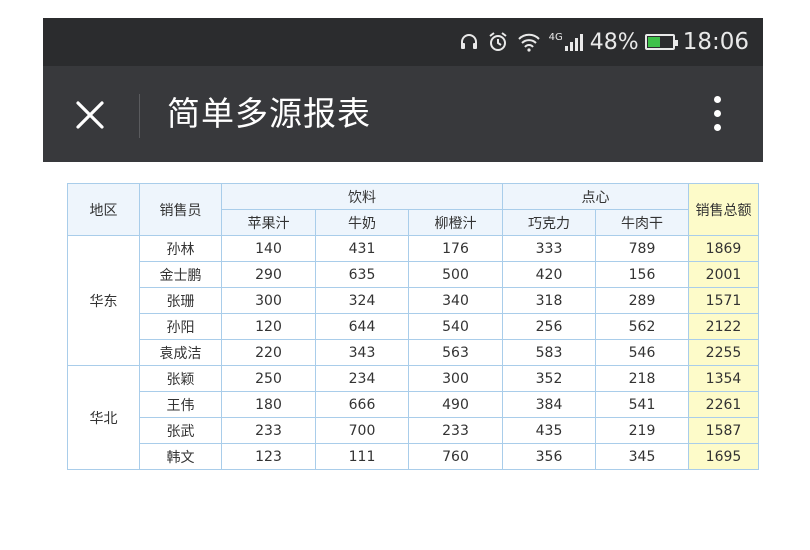 The height and width of the screenshot is (550, 810). What do you see at coordinates (269, 113) in the screenshot?
I see `page-title: 简单多源报表` at bounding box center [269, 113].